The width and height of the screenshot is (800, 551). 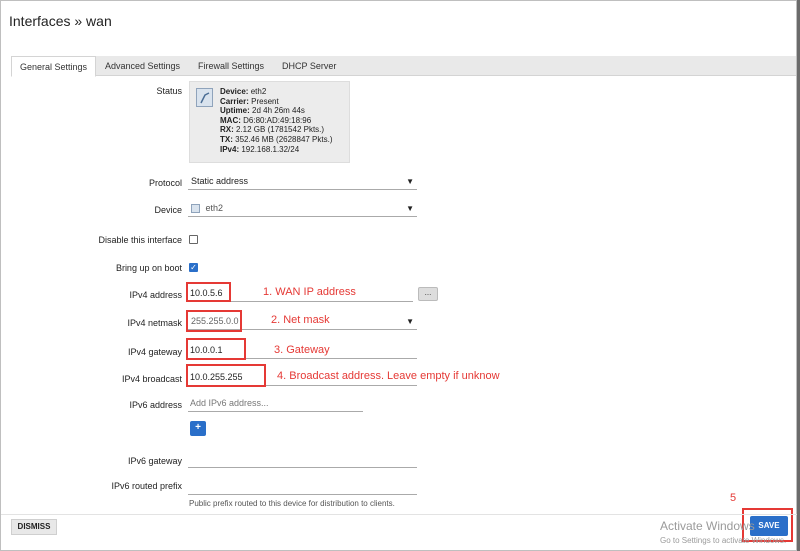 What do you see at coordinates (276, 139) in the screenshot?
I see `status-line-tx: TX: 352.46 MB (2628847 Pkts.)` at bounding box center [276, 139].